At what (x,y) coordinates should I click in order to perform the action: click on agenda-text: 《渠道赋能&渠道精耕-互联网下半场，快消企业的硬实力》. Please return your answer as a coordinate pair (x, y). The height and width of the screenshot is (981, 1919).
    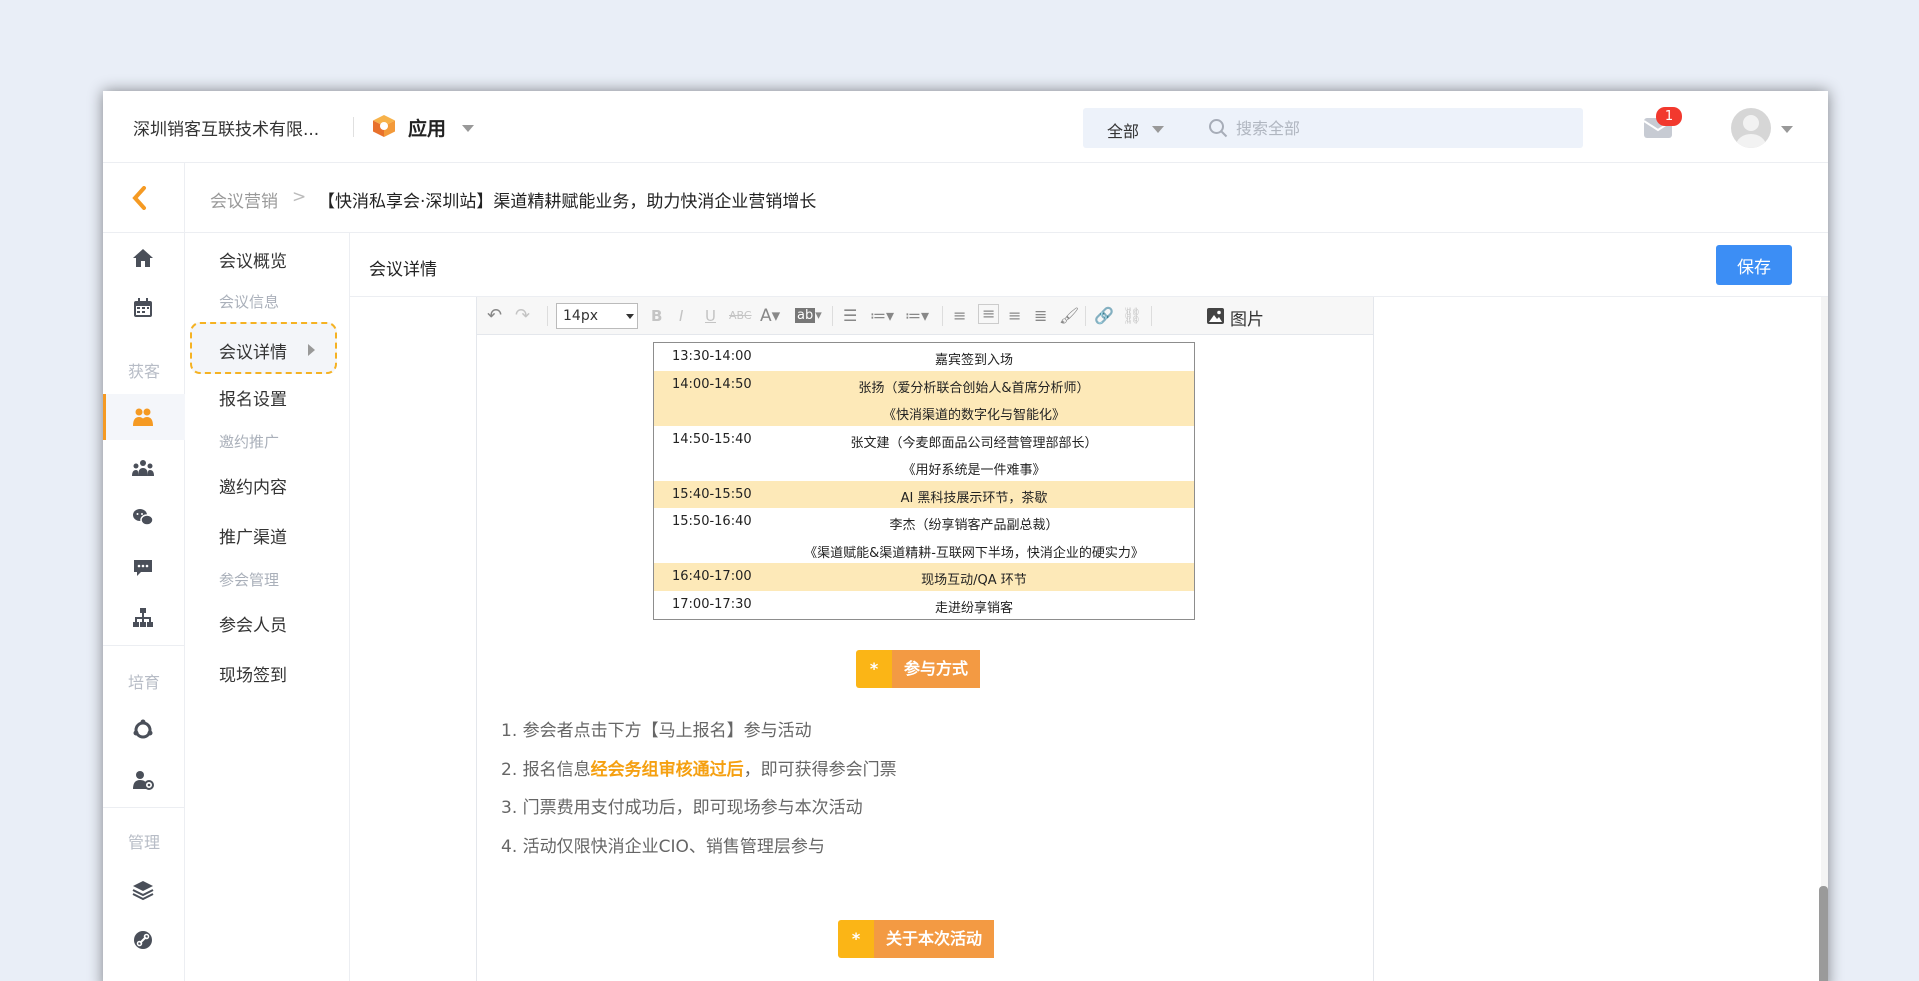
    Looking at the image, I should click on (974, 553).